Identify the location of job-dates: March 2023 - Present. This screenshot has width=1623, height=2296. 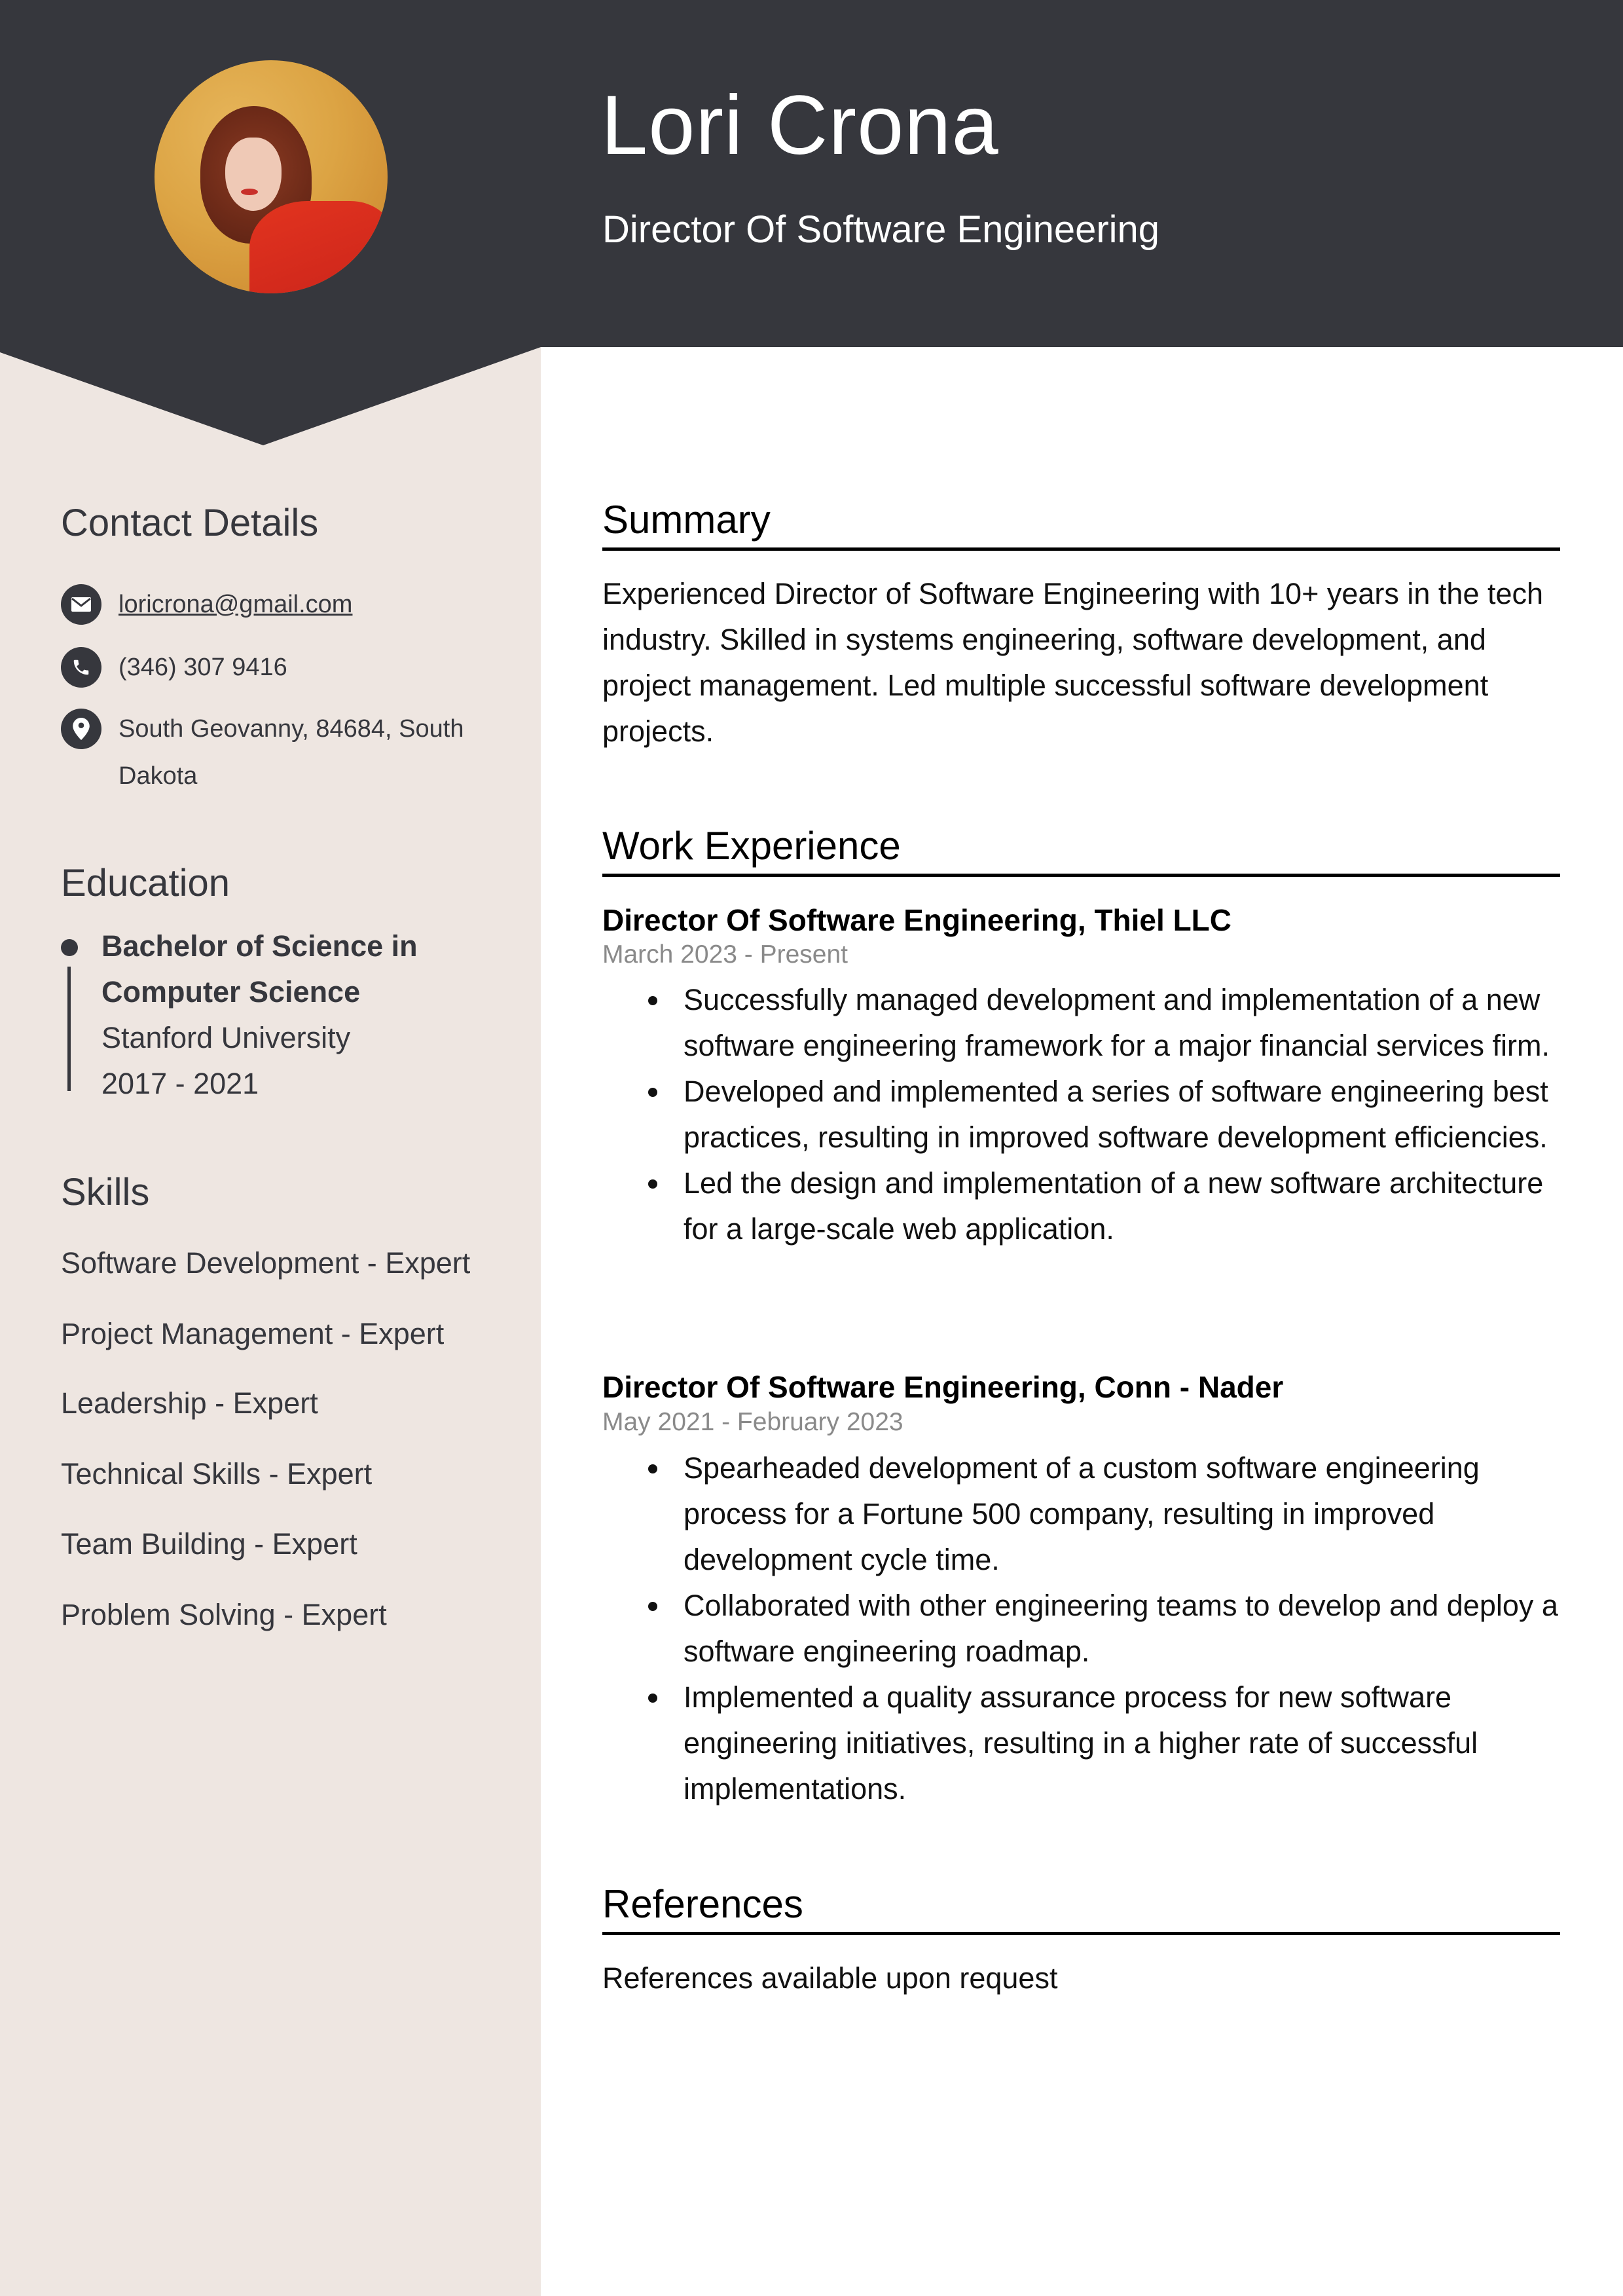
(725, 955).